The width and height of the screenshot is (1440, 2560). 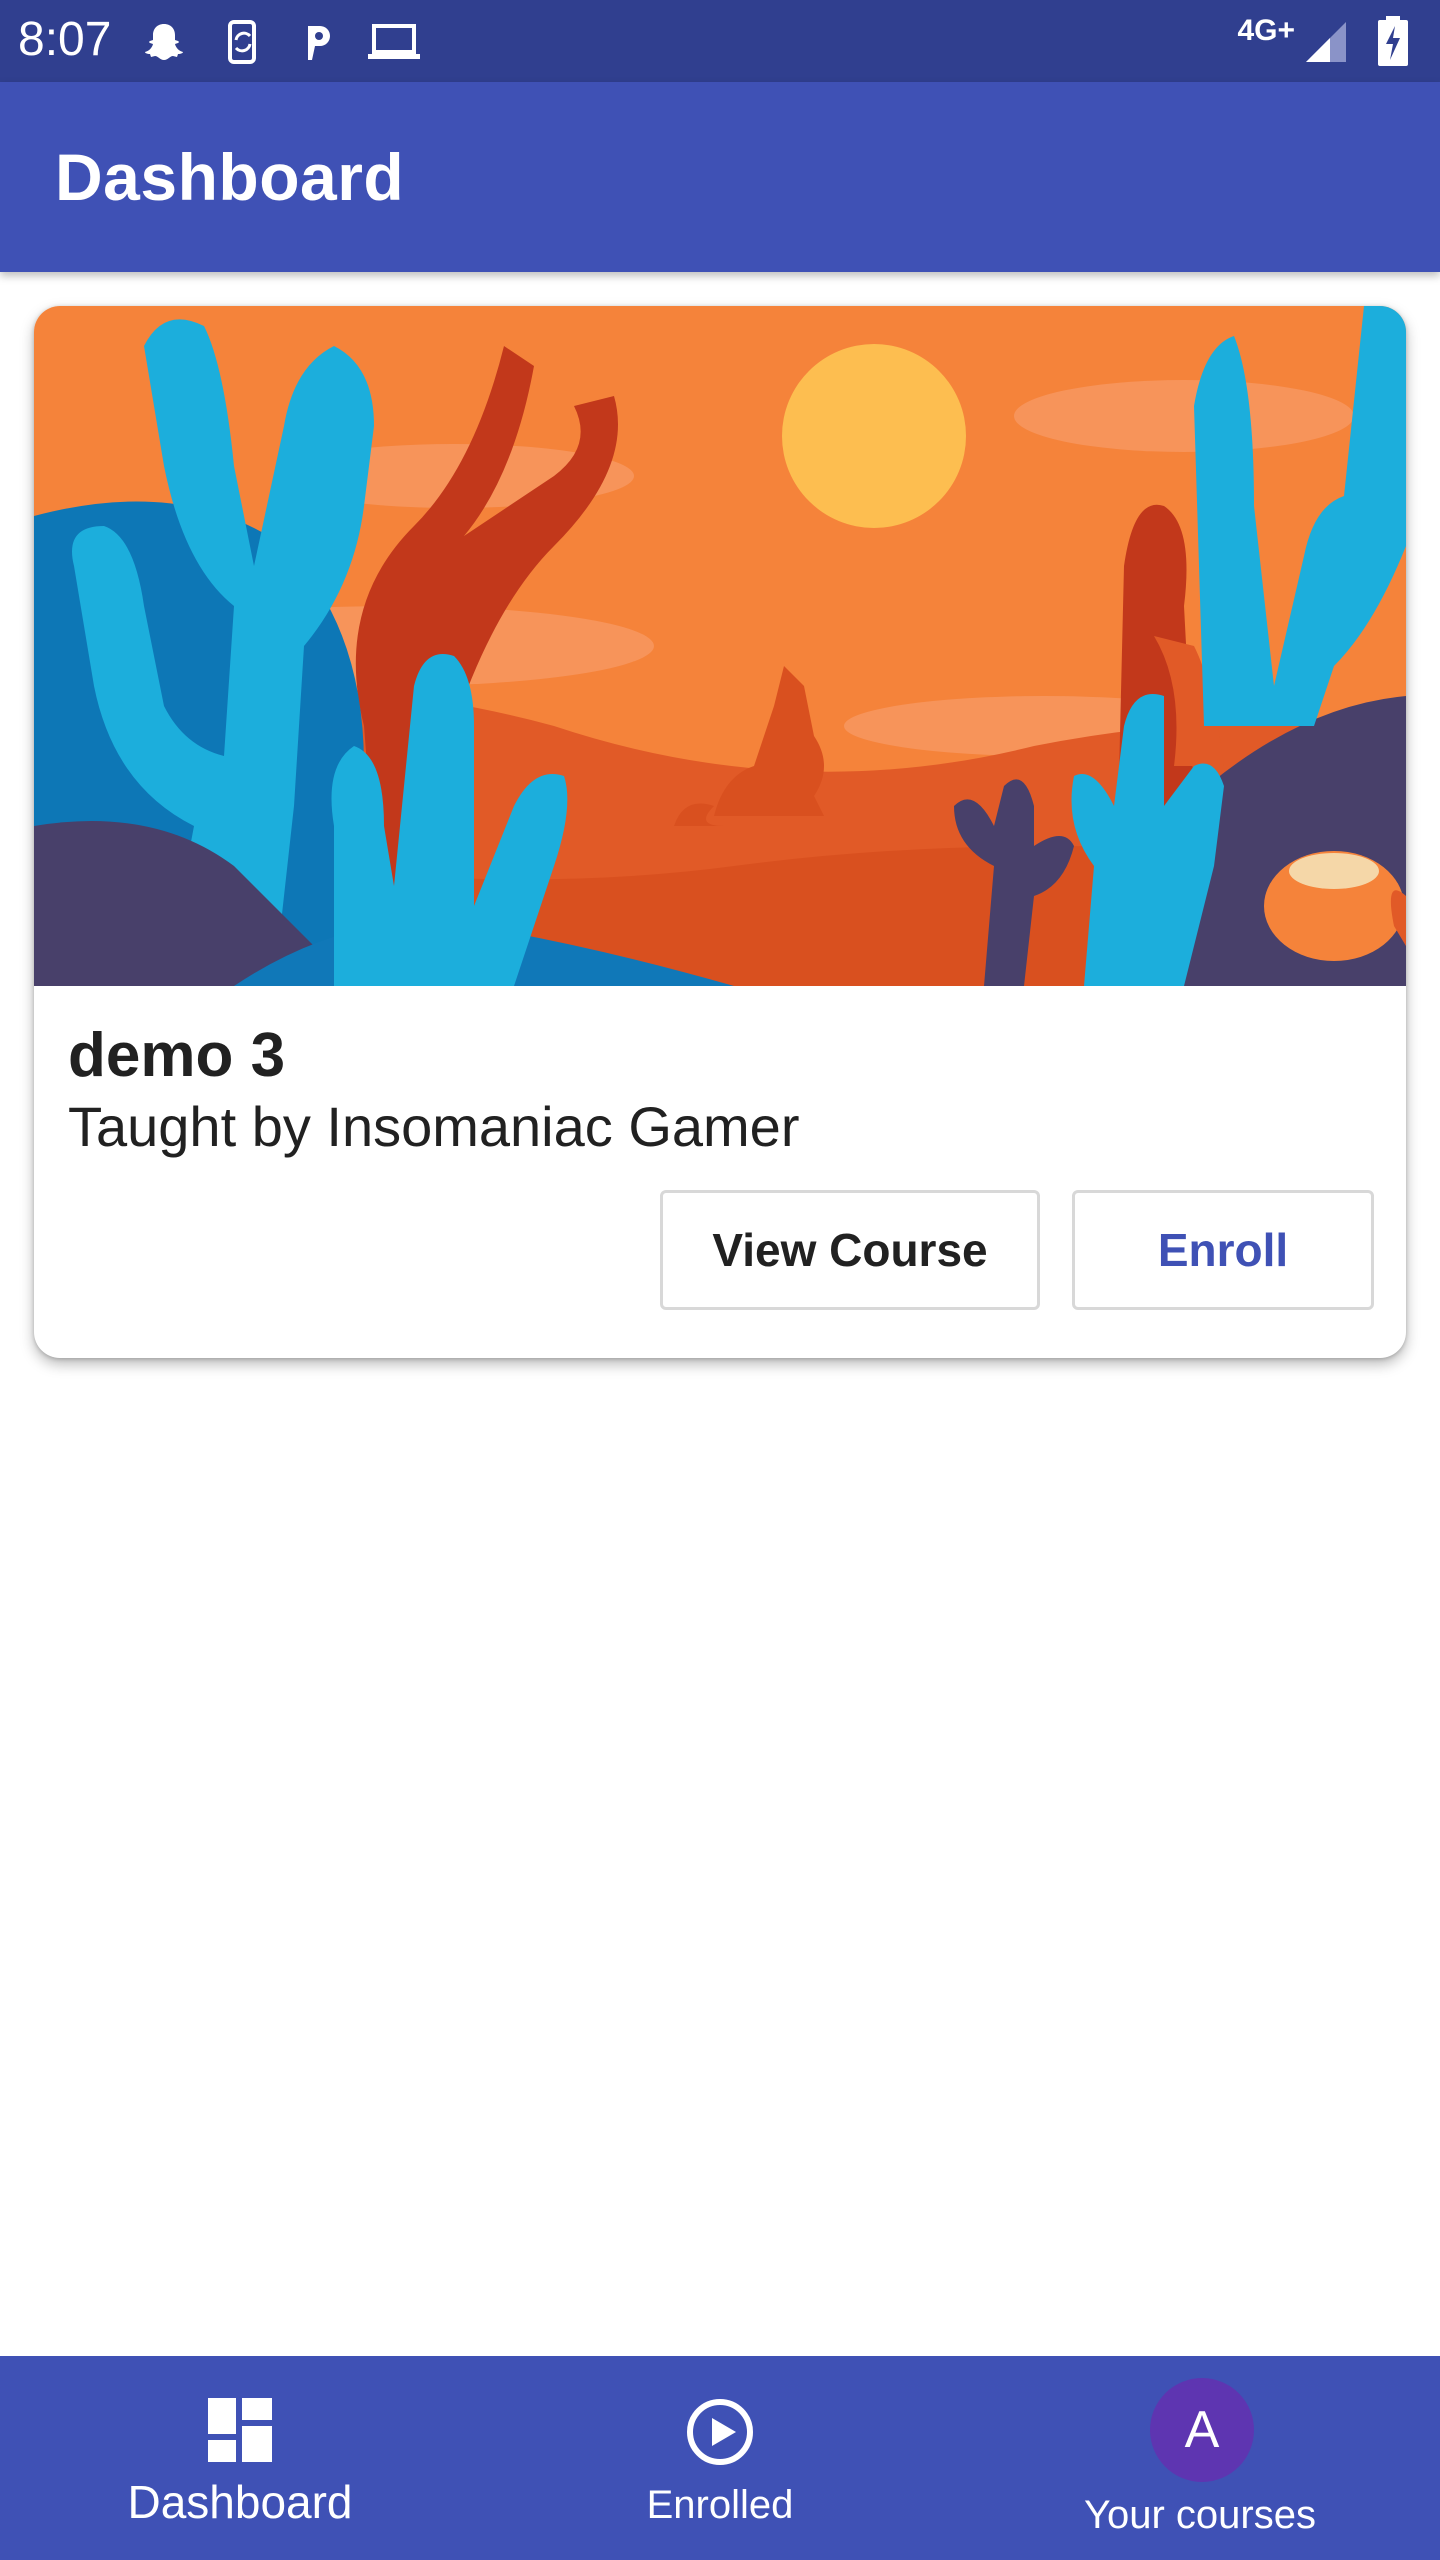 I want to click on nav-label-enrolled: Enrolled, so click(x=720, y=2505).